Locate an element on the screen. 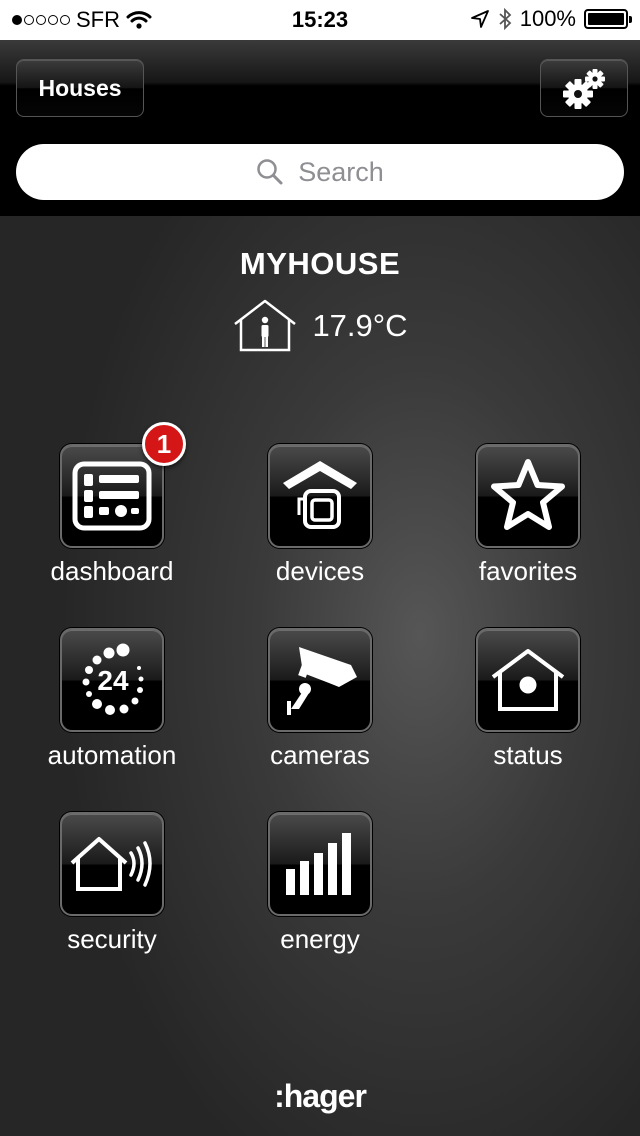  automation-24-icon: 24 is located at coordinates (113, 679).